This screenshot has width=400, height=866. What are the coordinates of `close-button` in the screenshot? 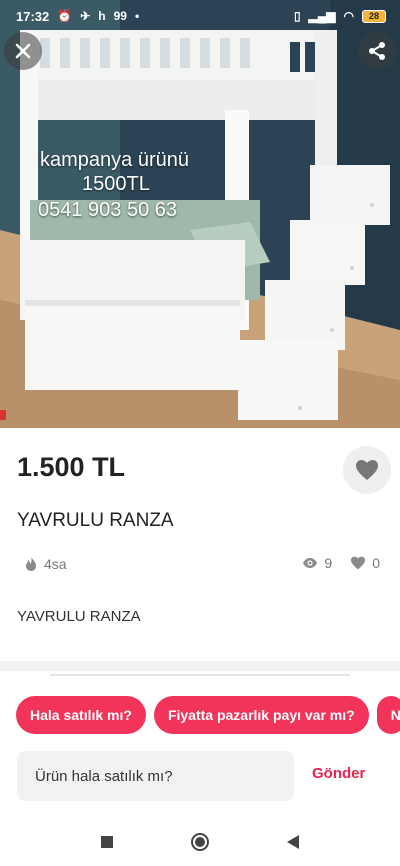 It's located at (23, 51).